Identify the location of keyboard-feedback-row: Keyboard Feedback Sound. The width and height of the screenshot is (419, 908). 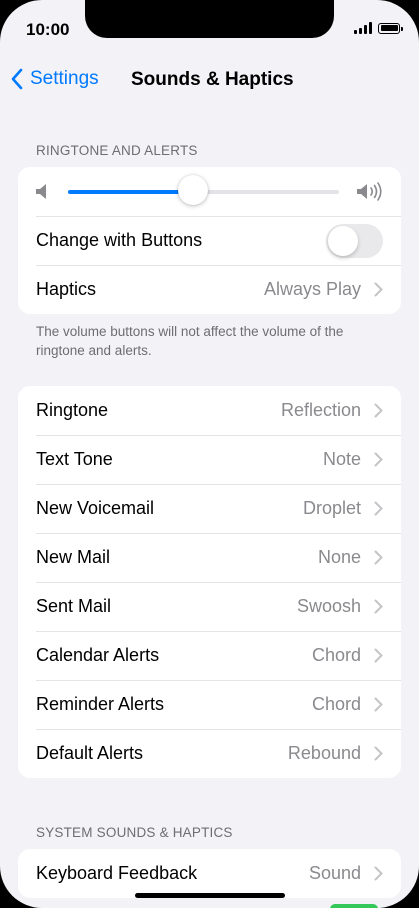
(209, 873).